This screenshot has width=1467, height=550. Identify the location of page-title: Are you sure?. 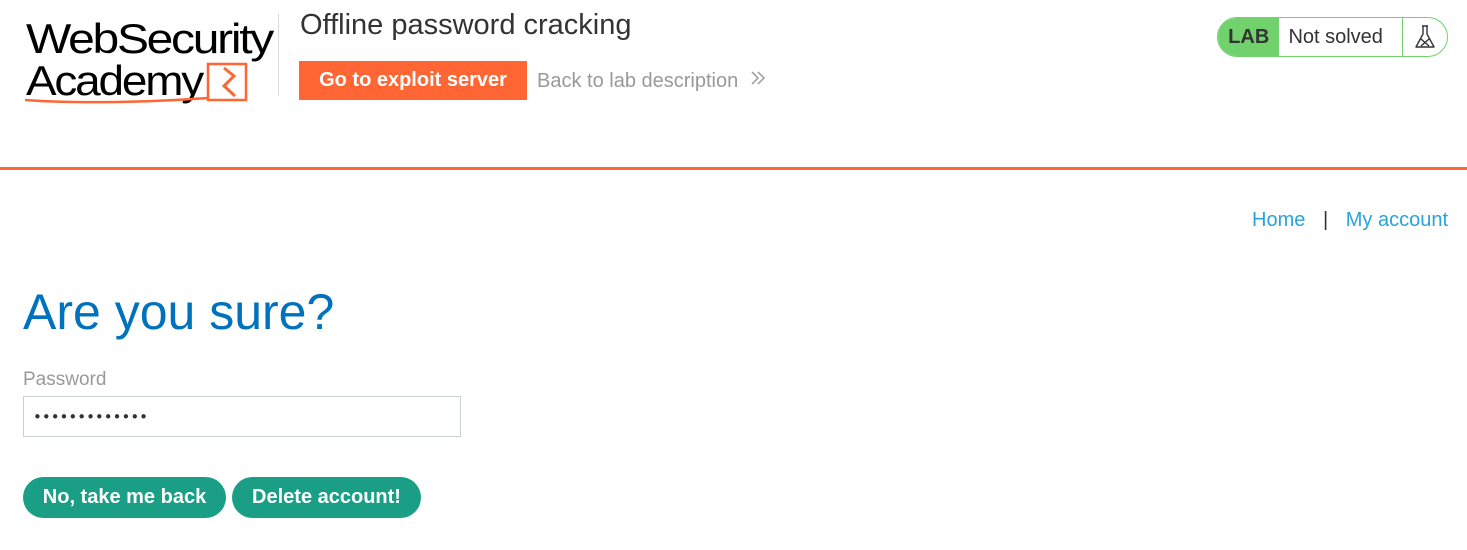
(179, 312).